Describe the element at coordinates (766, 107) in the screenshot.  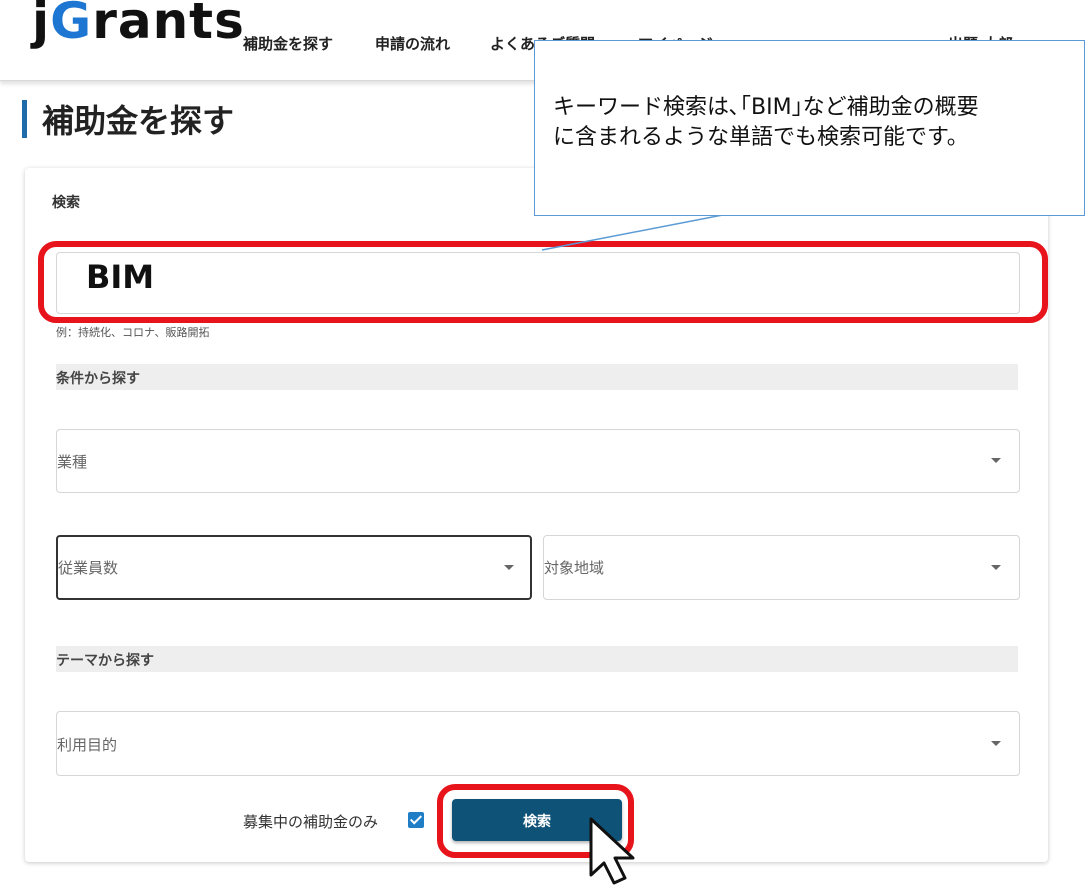
I see `callout-line-1: キーワード検索は､｢BIM｣など補助金の概要` at that location.